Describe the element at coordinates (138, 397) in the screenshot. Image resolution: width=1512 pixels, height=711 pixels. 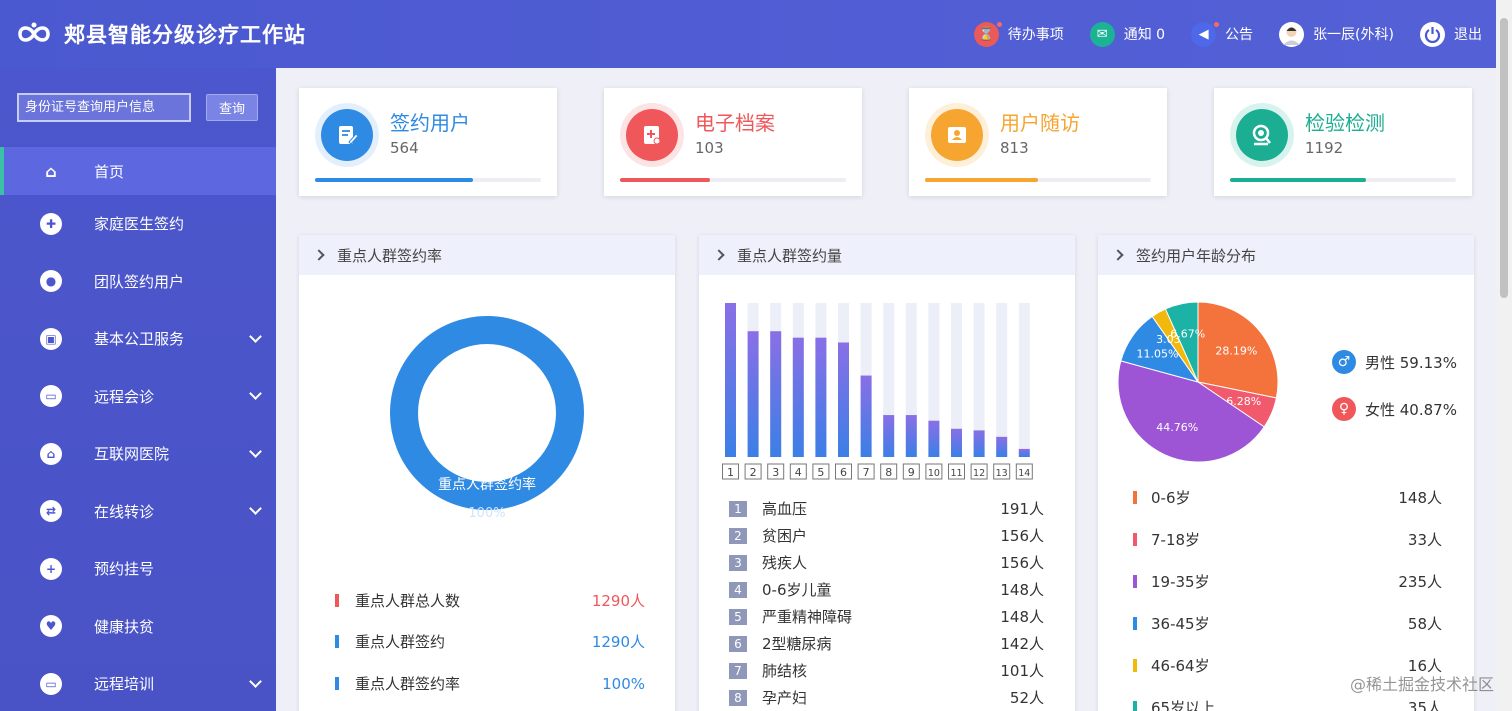
I see `sidebar-item-remote-consult: ▭ 远程会诊` at that location.